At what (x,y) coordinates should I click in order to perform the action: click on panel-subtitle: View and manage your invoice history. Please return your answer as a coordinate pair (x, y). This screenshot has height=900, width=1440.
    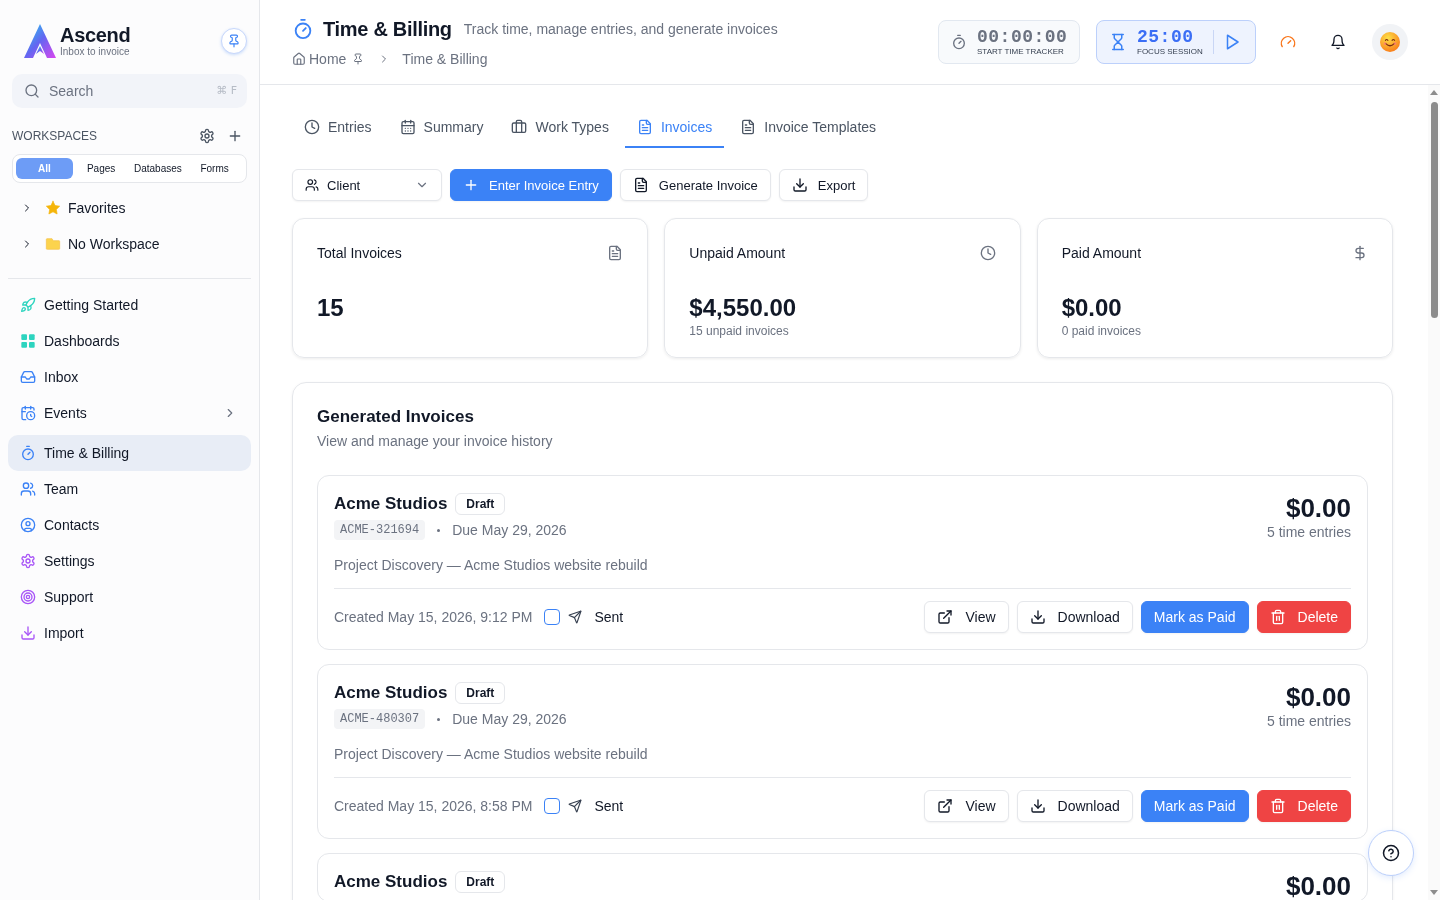
    Looking at the image, I should click on (435, 441).